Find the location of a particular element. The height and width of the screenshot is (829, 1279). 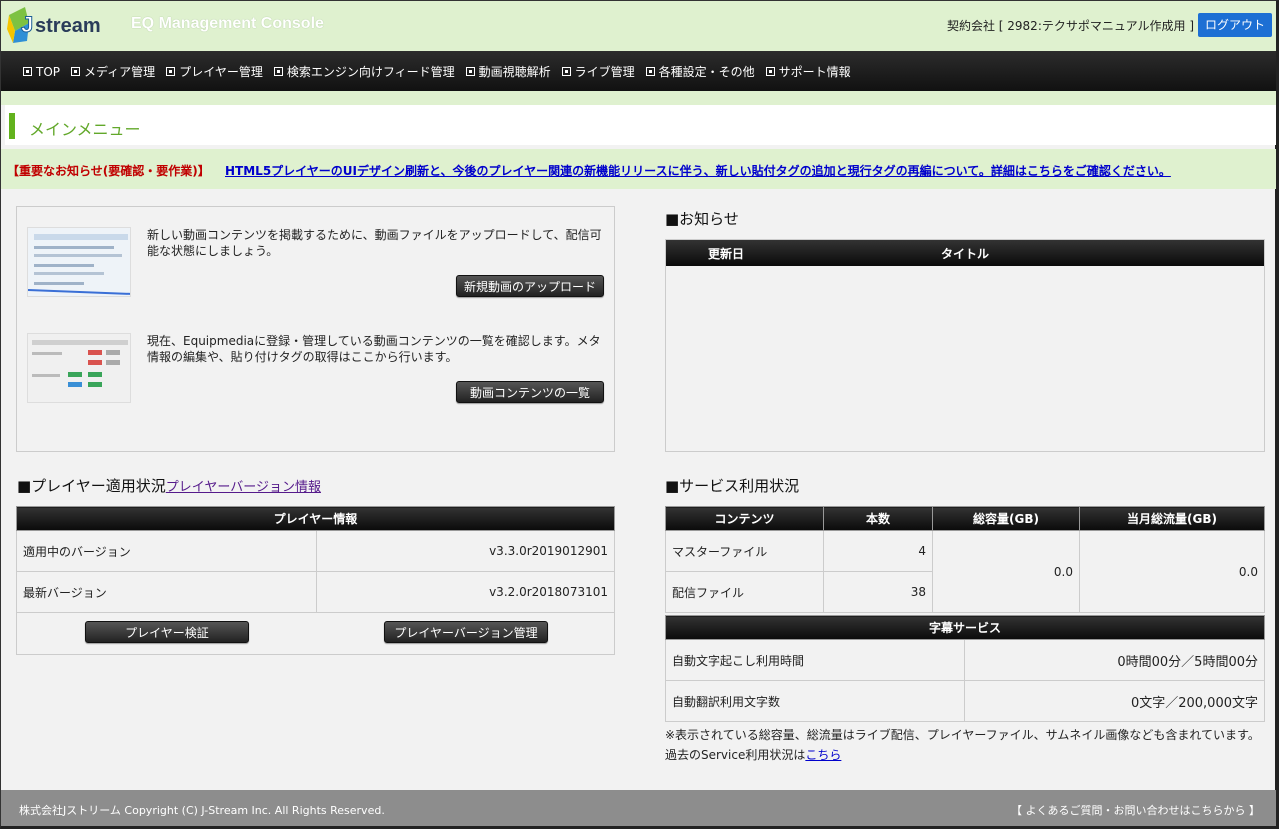

upload-thumbnail is located at coordinates (79, 262).